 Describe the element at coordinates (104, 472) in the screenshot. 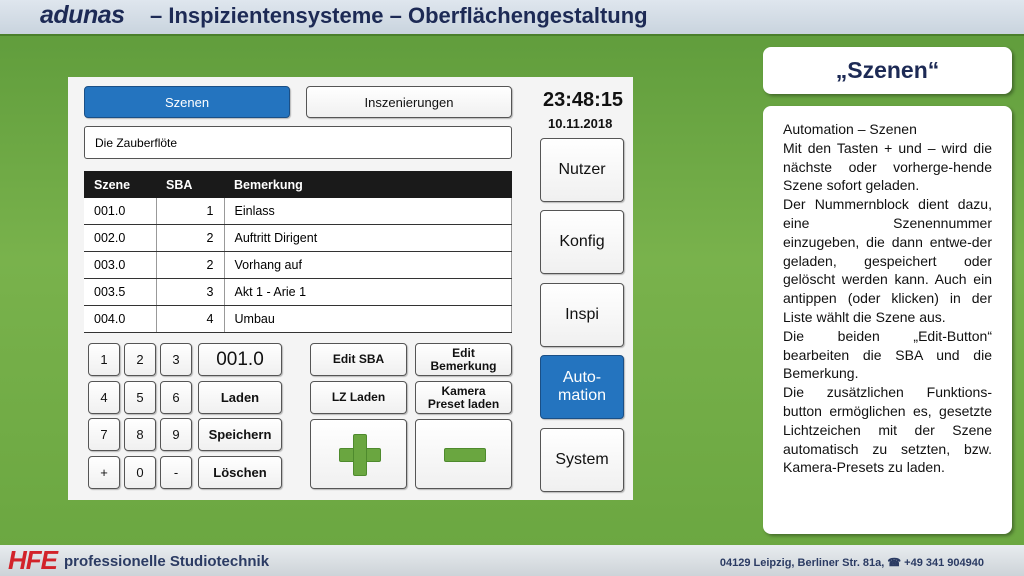

I see `key-plus: +` at that location.